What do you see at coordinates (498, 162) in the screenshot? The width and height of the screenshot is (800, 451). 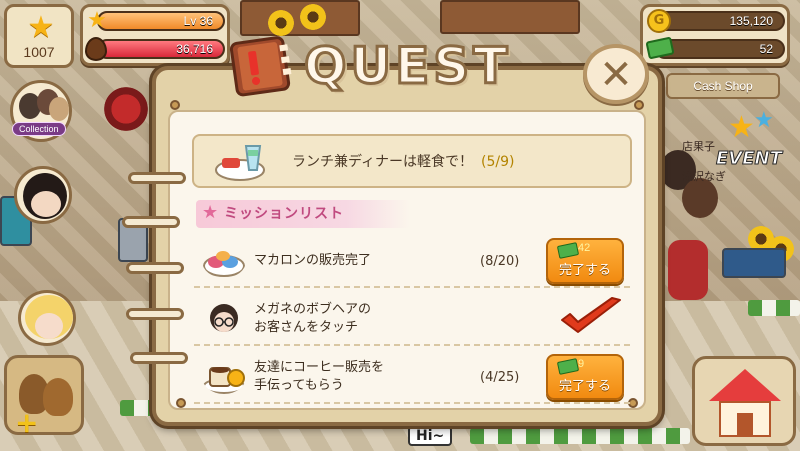 I see `featured-quest-progress: (5/9)` at bounding box center [498, 162].